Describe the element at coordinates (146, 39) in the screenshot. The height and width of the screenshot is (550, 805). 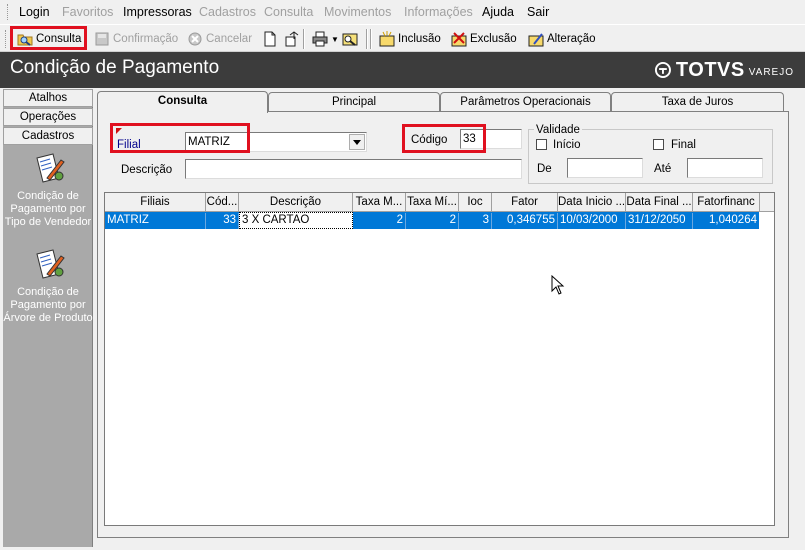
I see `confirmacao-label: Confirmação` at that location.